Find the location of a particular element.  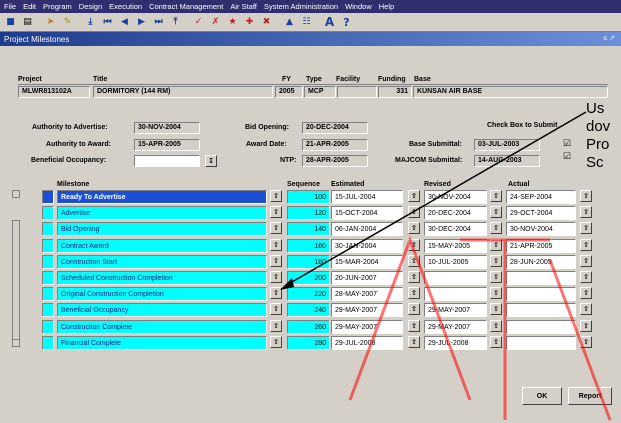

last-record-icon: ⤒ is located at coordinates (175, 22).